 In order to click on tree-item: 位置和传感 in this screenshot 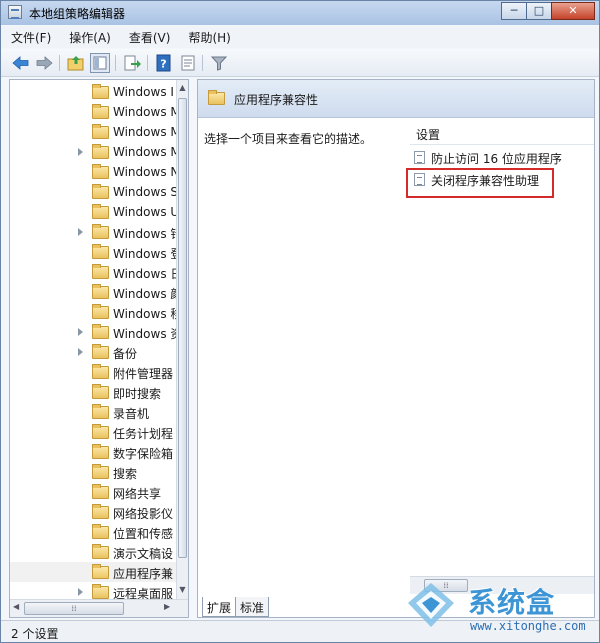, I will do `click(95, 532)`.